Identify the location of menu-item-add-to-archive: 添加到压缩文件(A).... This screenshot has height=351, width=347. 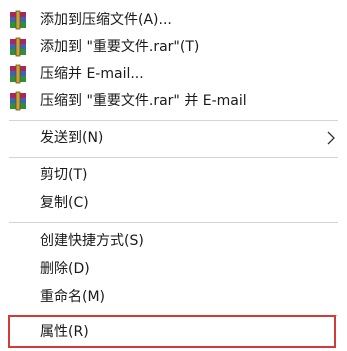
(173, 20).